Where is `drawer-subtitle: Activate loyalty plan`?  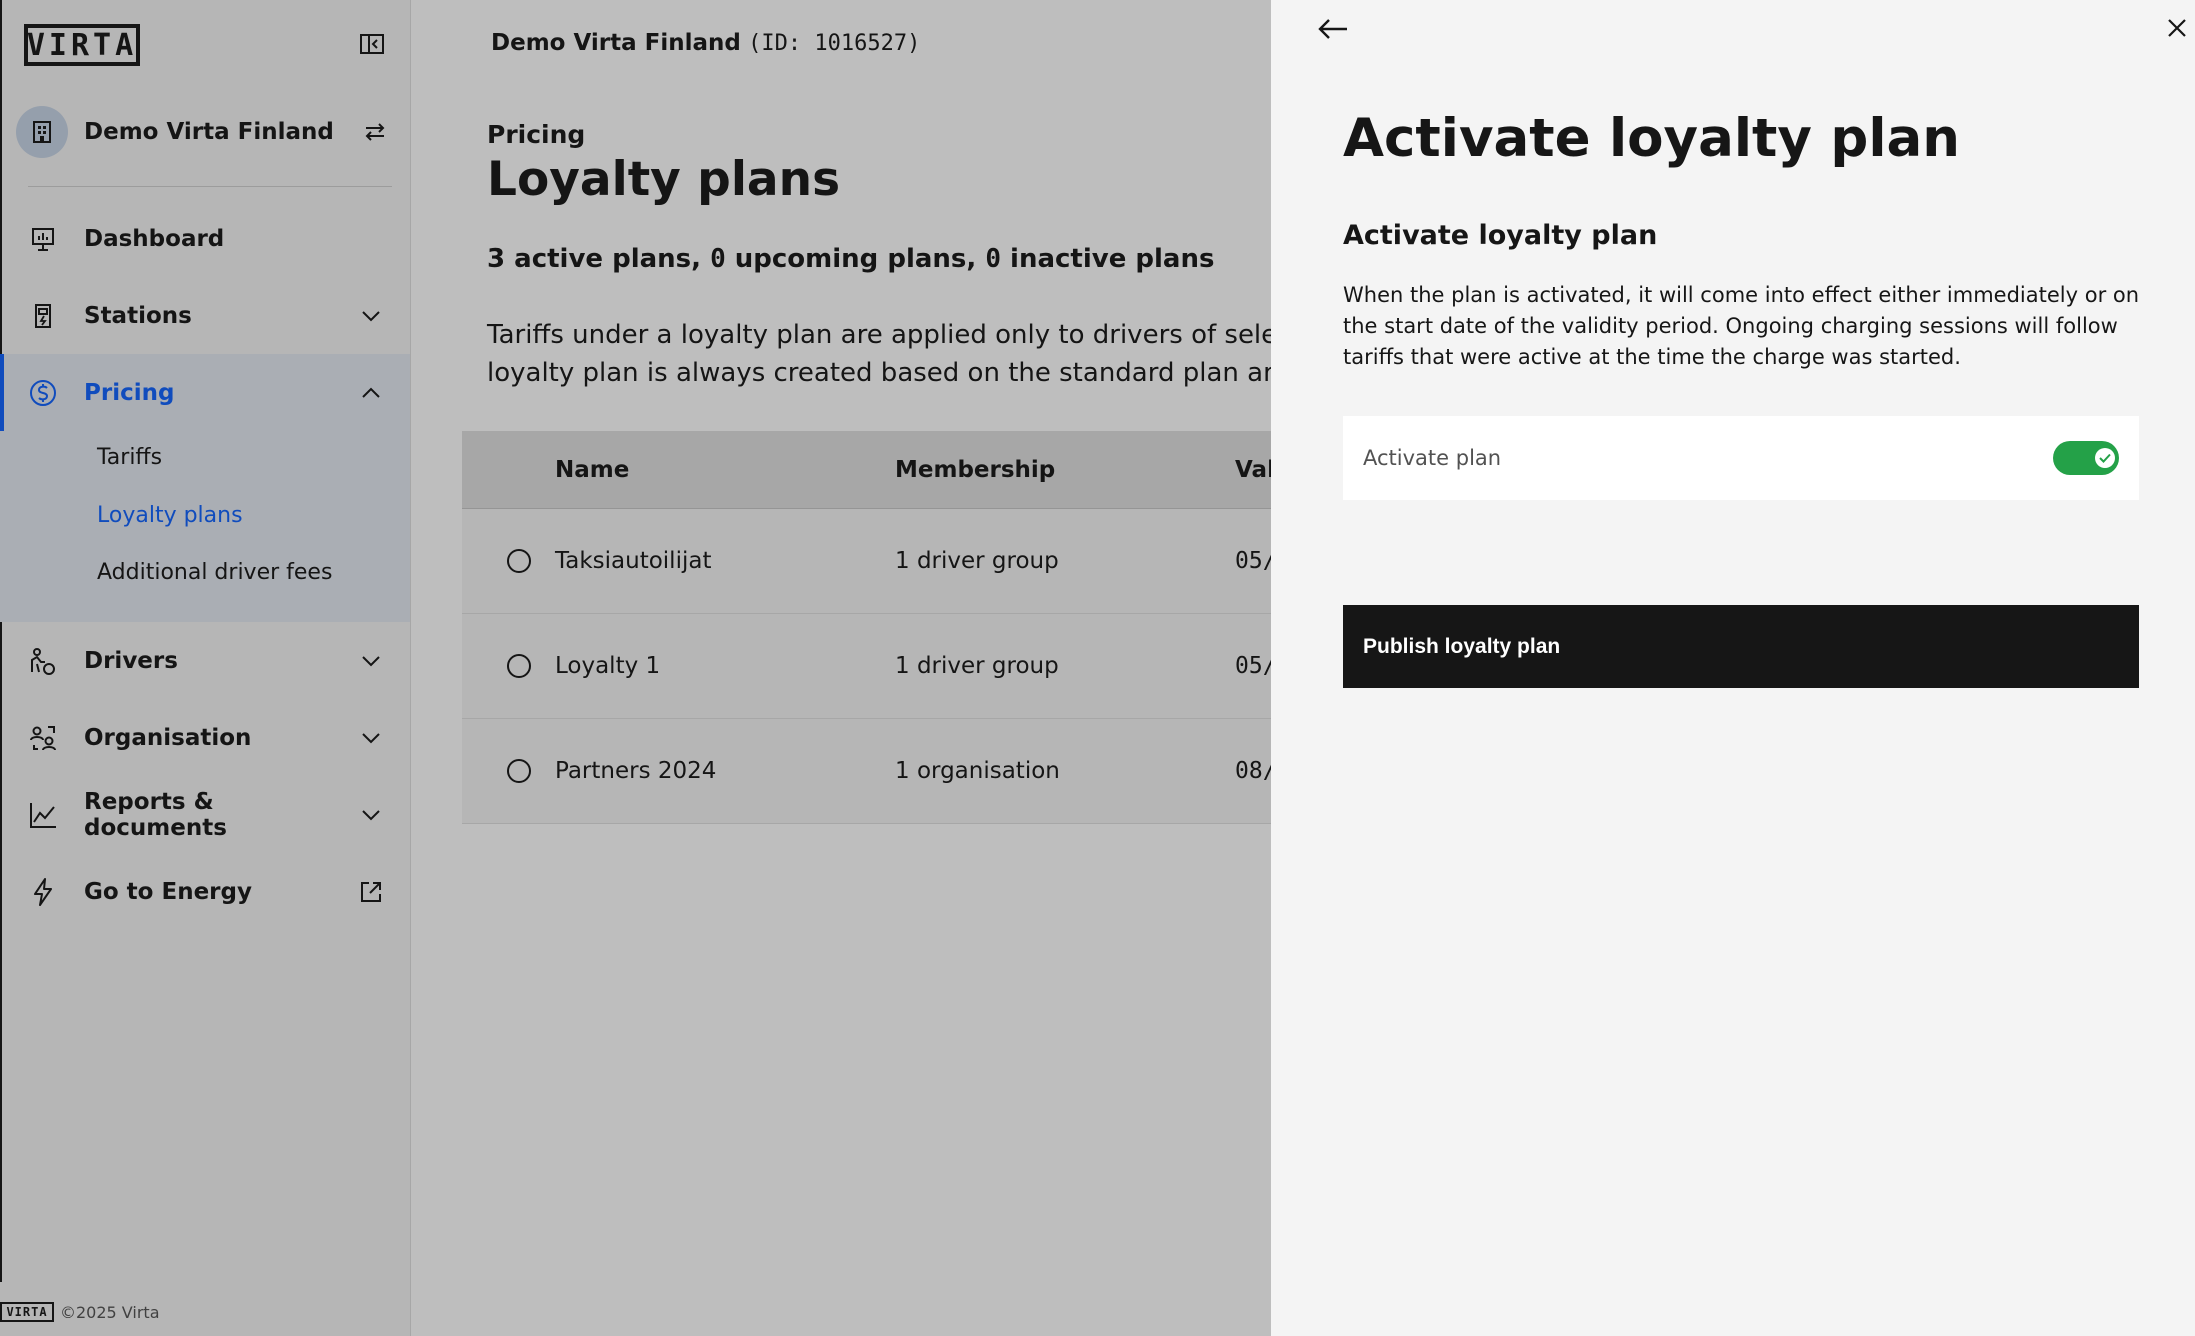
drawer-subtitle: Activate loyalty plan is located at coordinates (1500, 235).